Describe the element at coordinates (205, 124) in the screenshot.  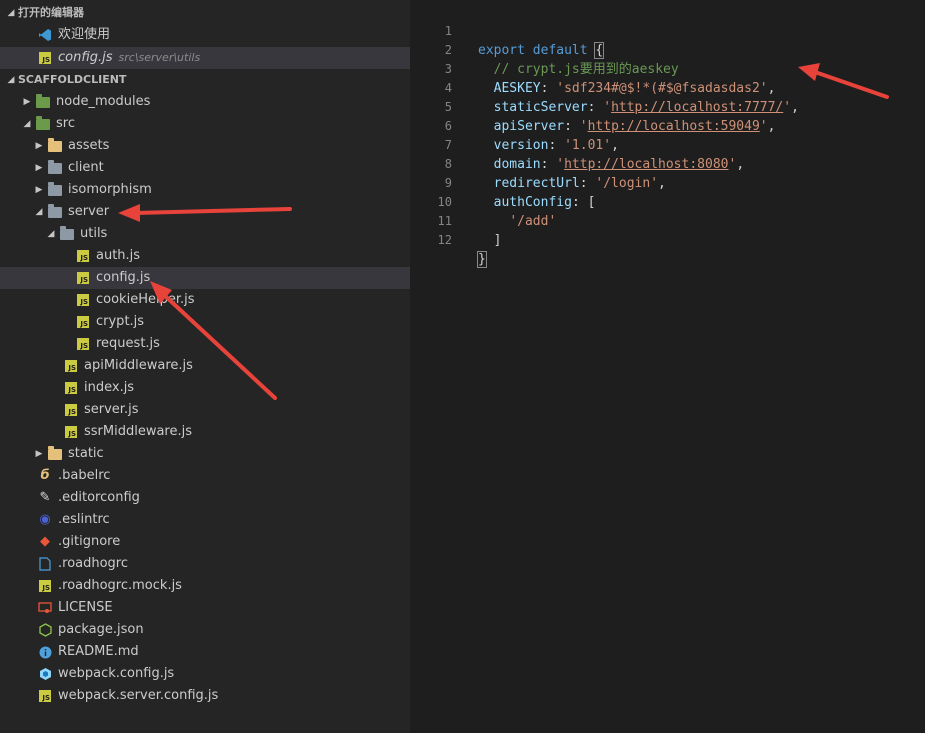
I see `tree-item-src: ◢ src` at that location.